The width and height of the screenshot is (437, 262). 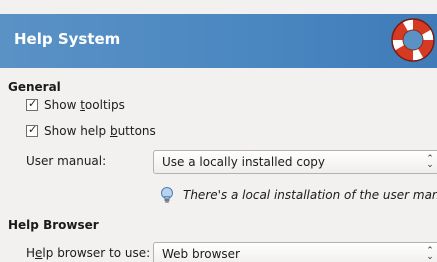 I want to click on general-heading: General, so click(x=34, y=87).